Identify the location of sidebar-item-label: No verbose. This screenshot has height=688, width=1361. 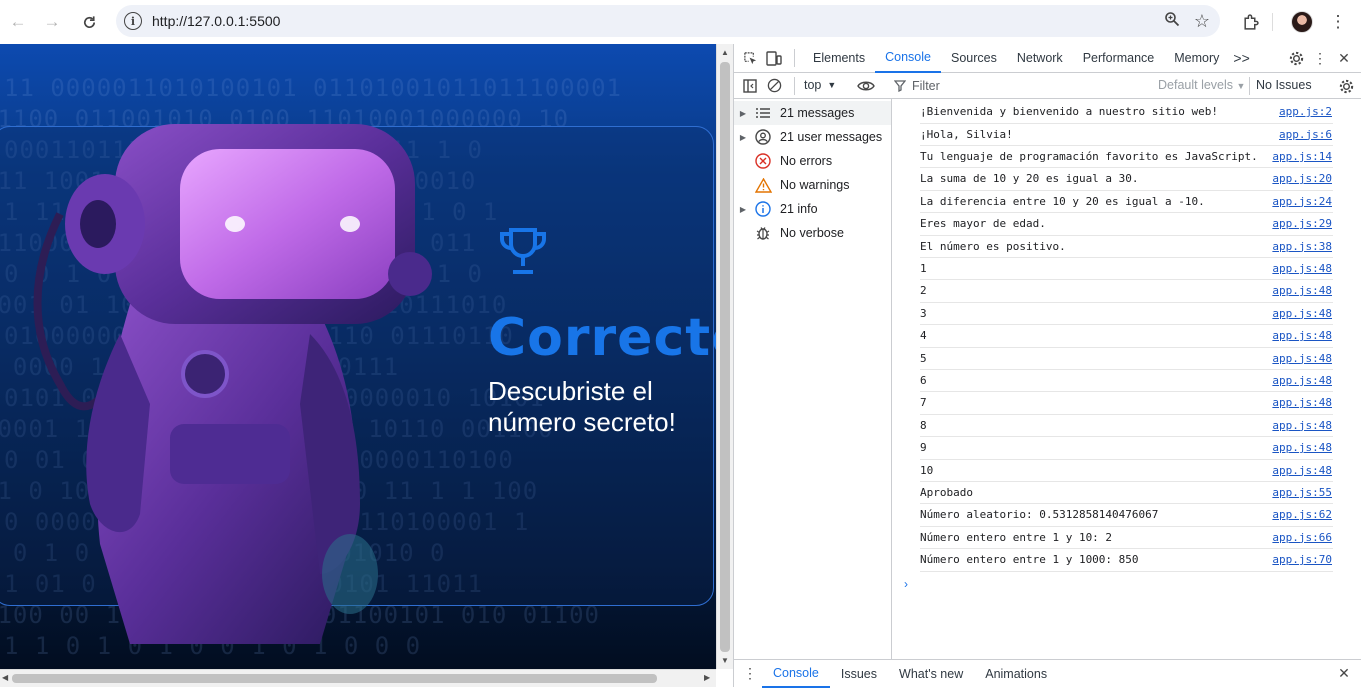
(812, 233).